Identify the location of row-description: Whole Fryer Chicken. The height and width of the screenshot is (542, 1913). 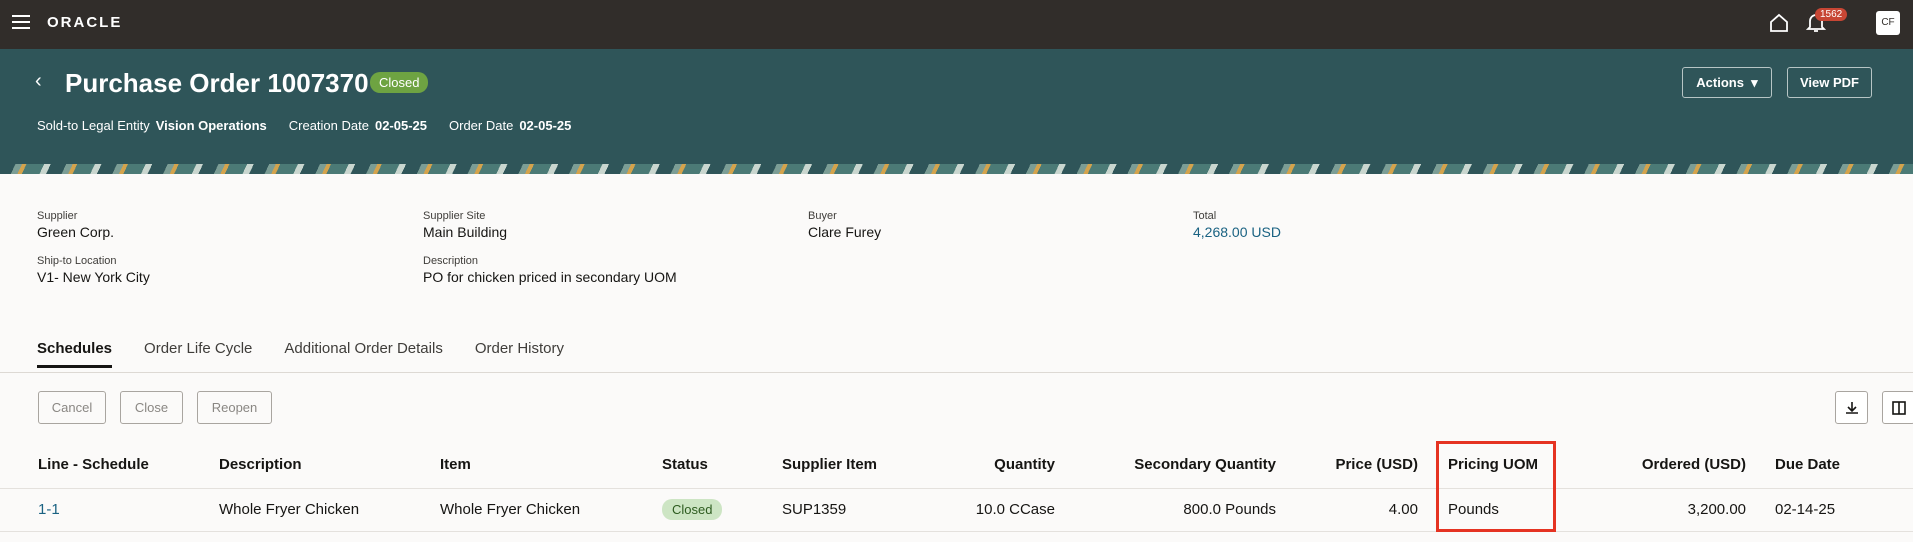
(289, 509).